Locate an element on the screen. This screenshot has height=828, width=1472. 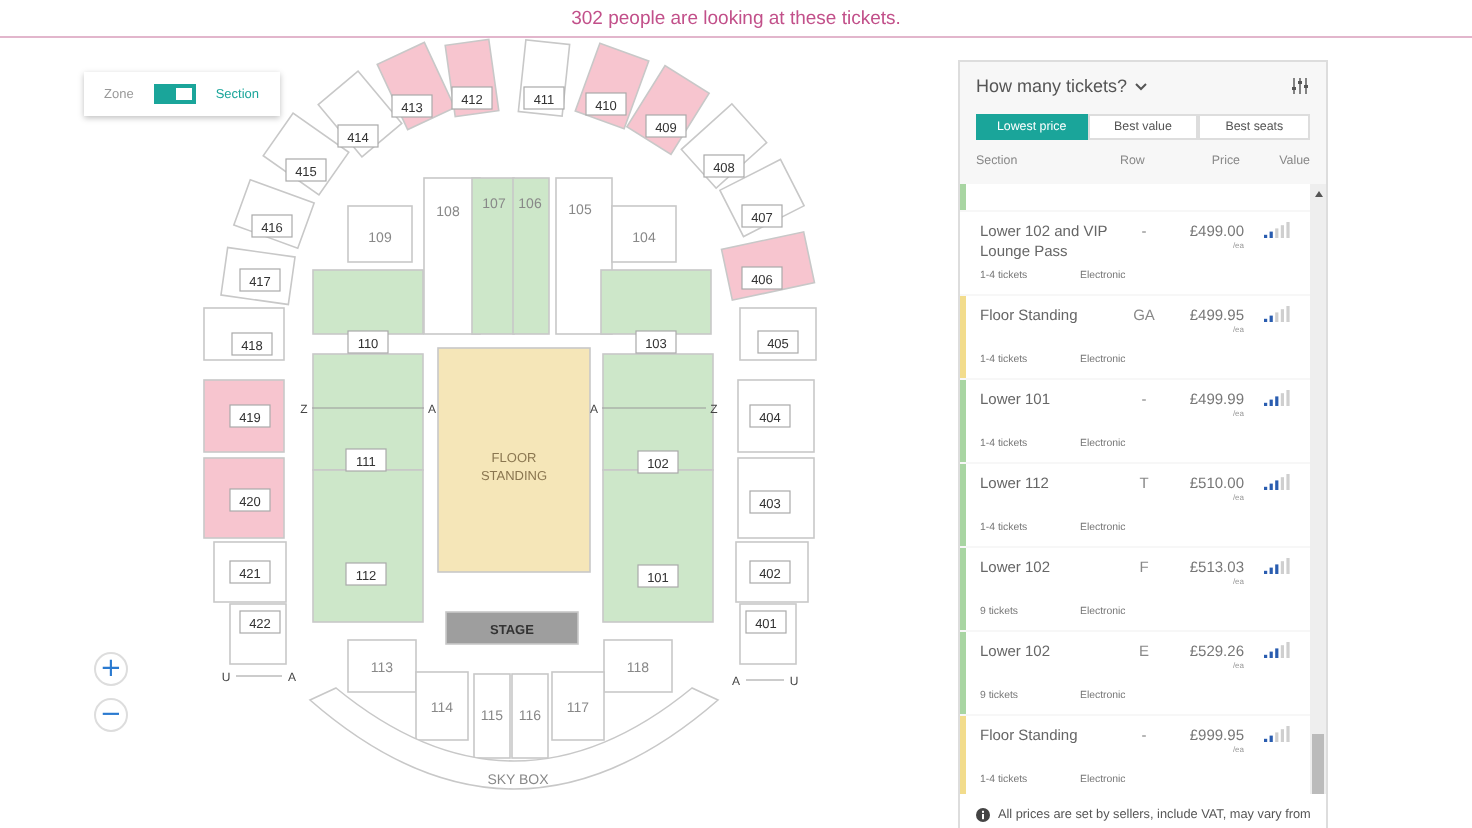
seat-section is located at coordinates (512, 628).